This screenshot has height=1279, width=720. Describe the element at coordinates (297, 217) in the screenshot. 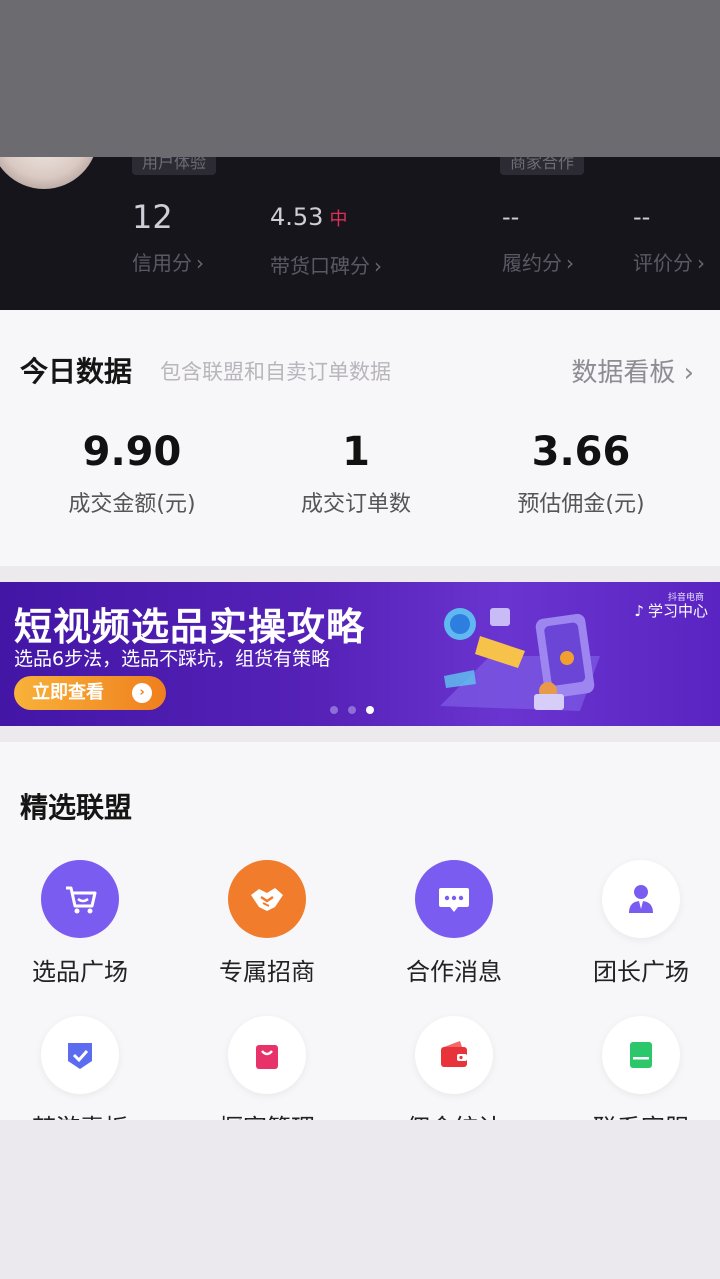

I see `stat-value: 4.53` at that location.